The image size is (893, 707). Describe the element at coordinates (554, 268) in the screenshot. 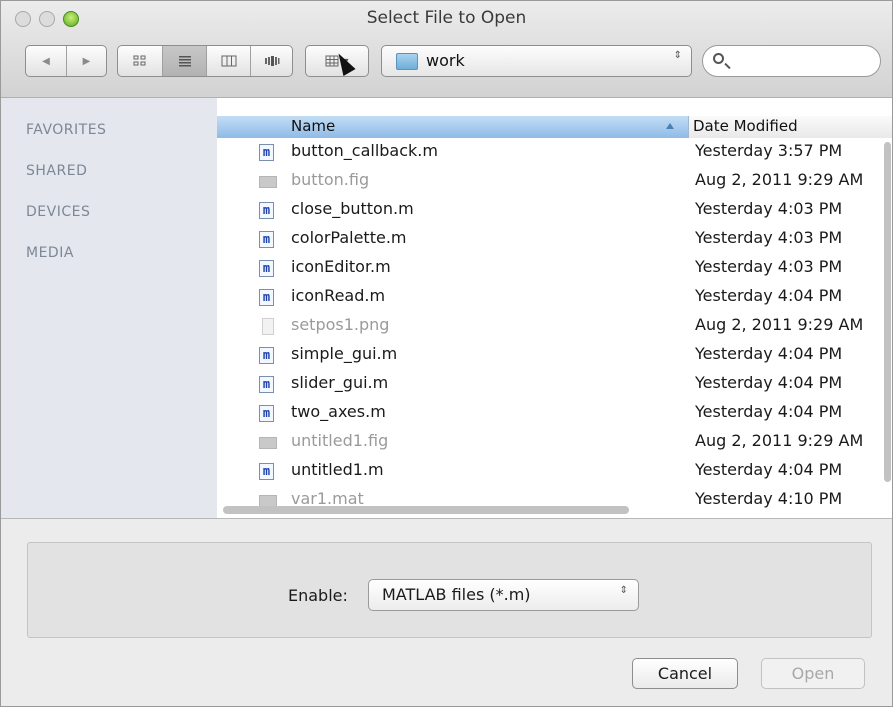

I see `file-row: m iconEditor.m Yesterday 4:03 PM` at that location.